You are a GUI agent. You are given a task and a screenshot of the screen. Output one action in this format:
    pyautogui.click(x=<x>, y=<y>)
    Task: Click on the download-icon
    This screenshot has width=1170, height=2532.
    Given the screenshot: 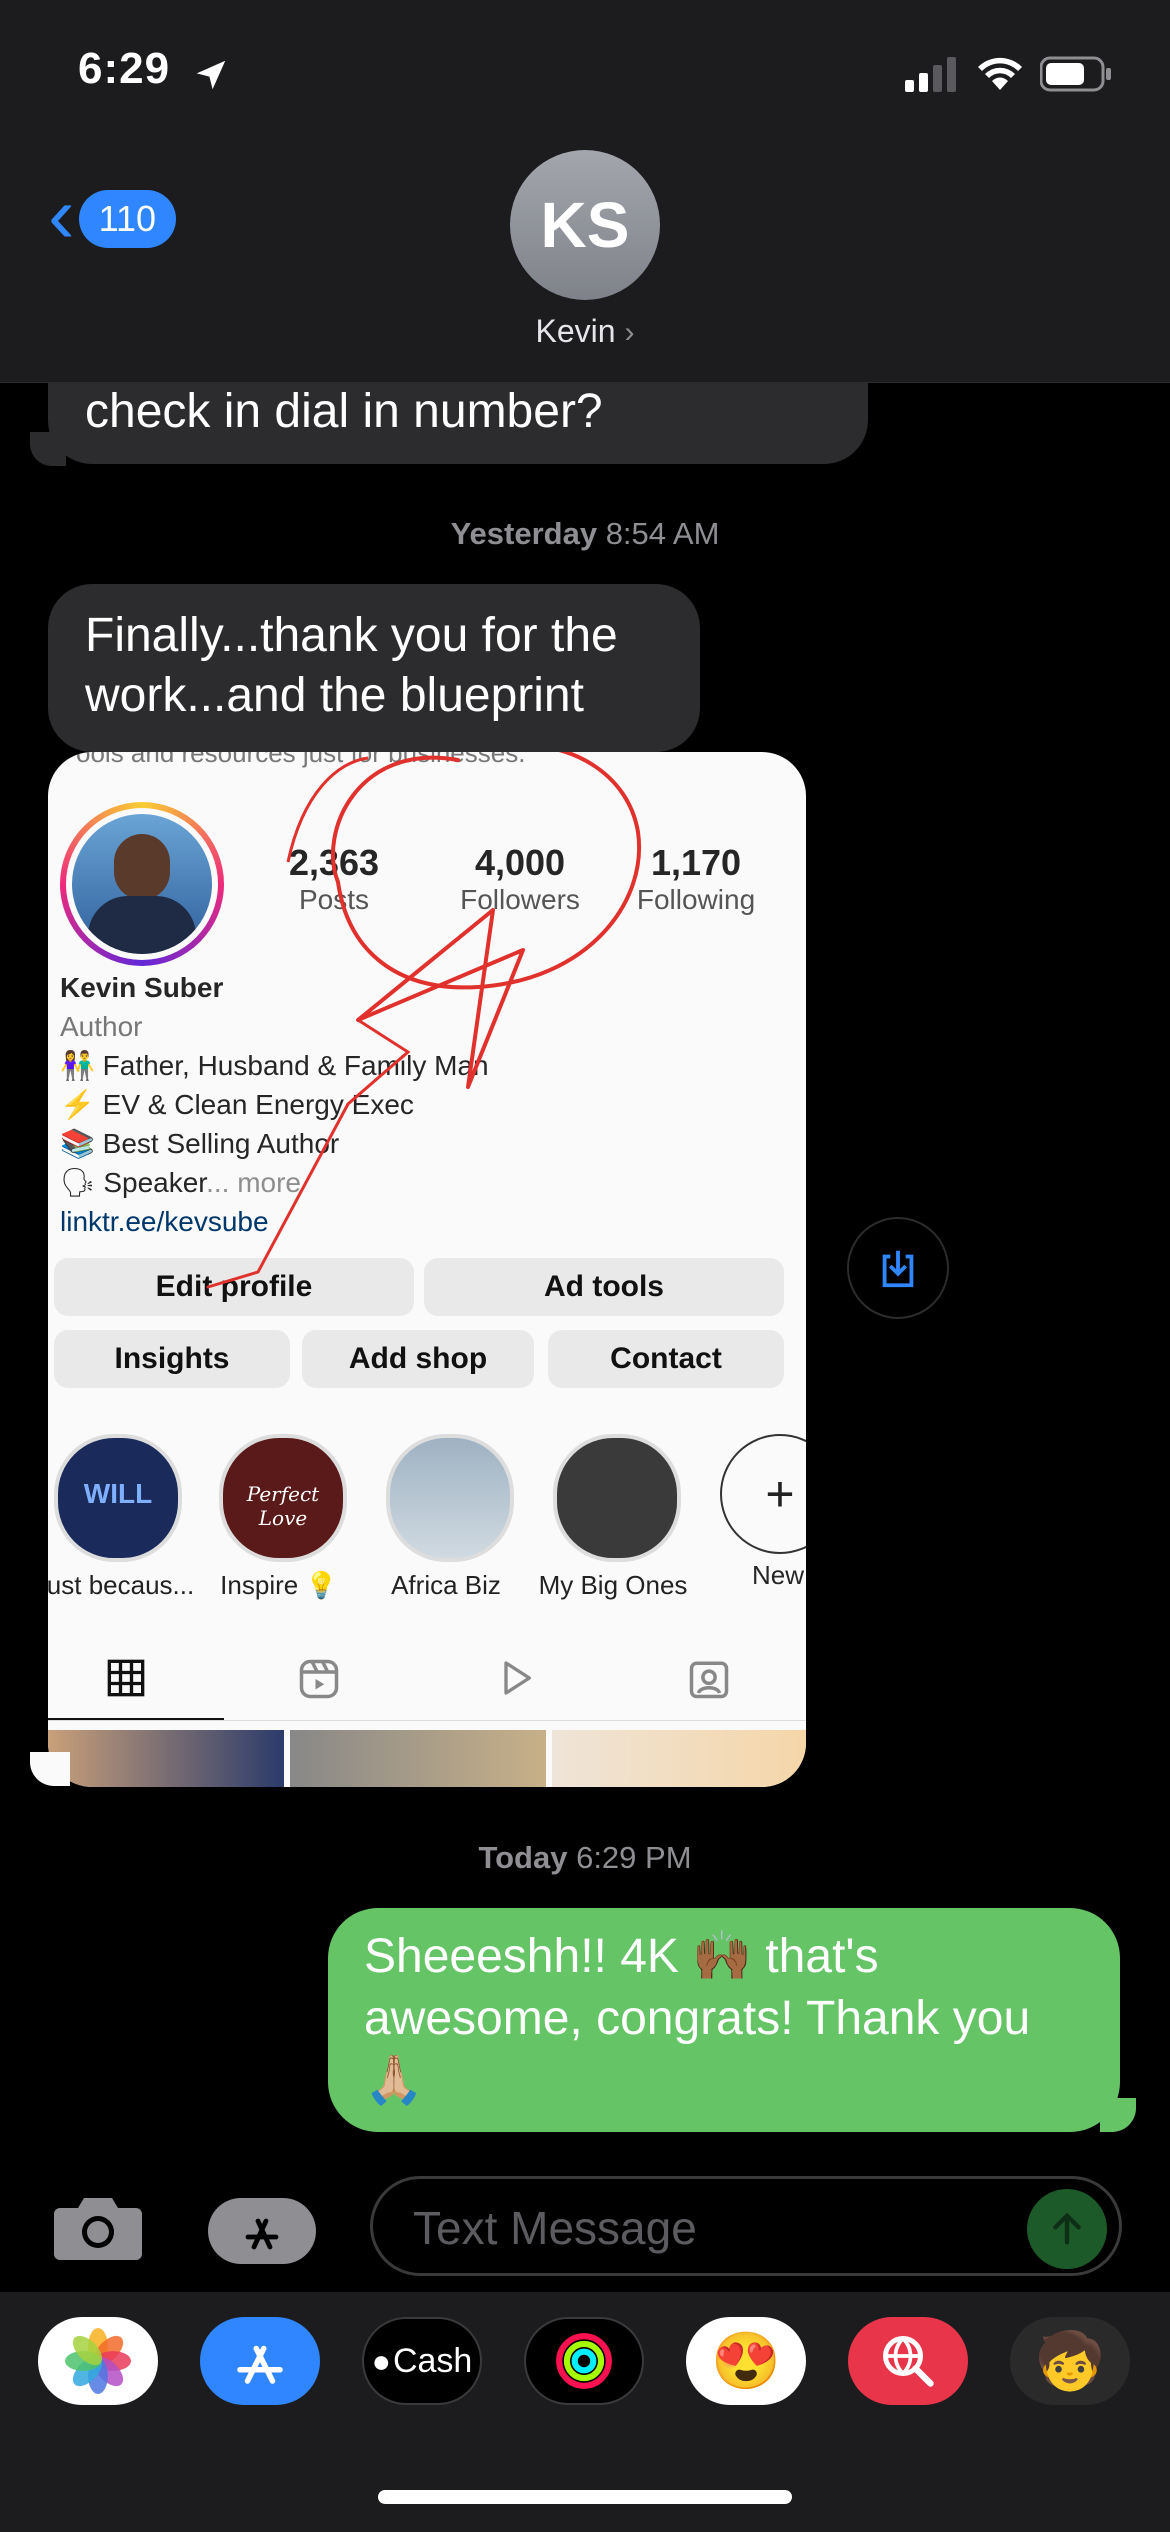 What is the action you would take?
    pyautogui.click(x=898, y=1269)
    